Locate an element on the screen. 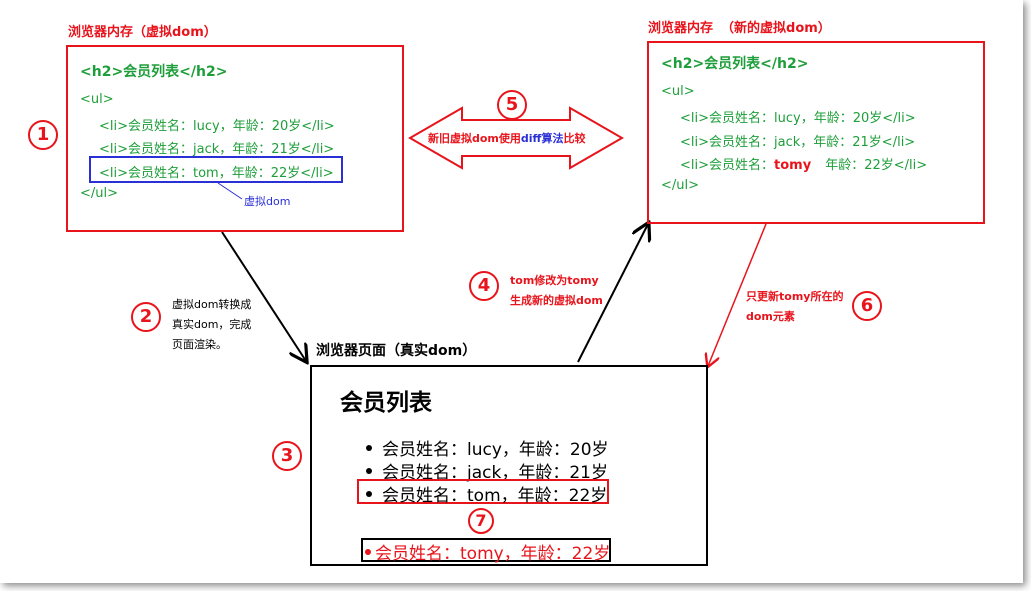 The width and height of the screenshot is (1031, 591). page-list-item-text: 会员姓名：lucy，年龄：20岁 is located at coordinates (495, 450).